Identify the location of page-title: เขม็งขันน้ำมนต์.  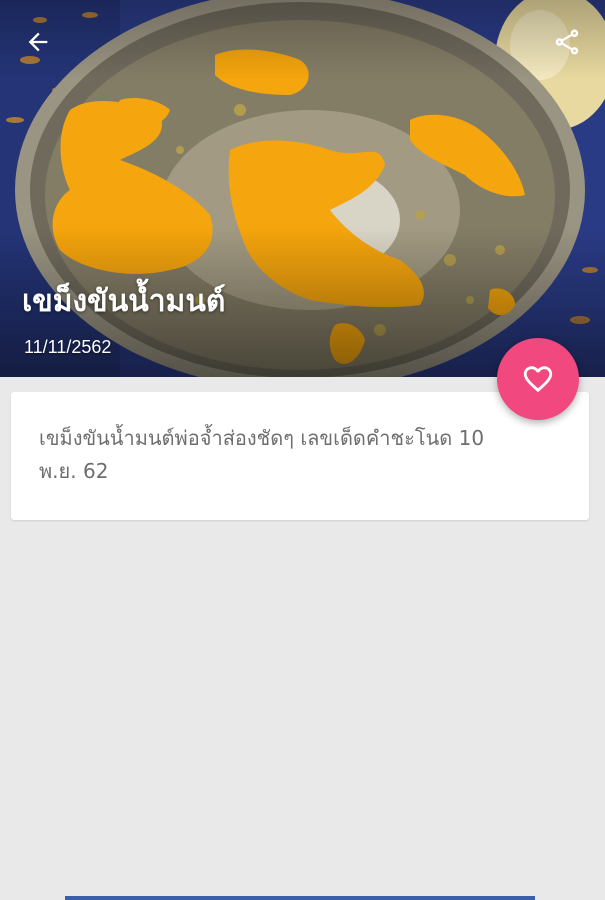
(124, 301).